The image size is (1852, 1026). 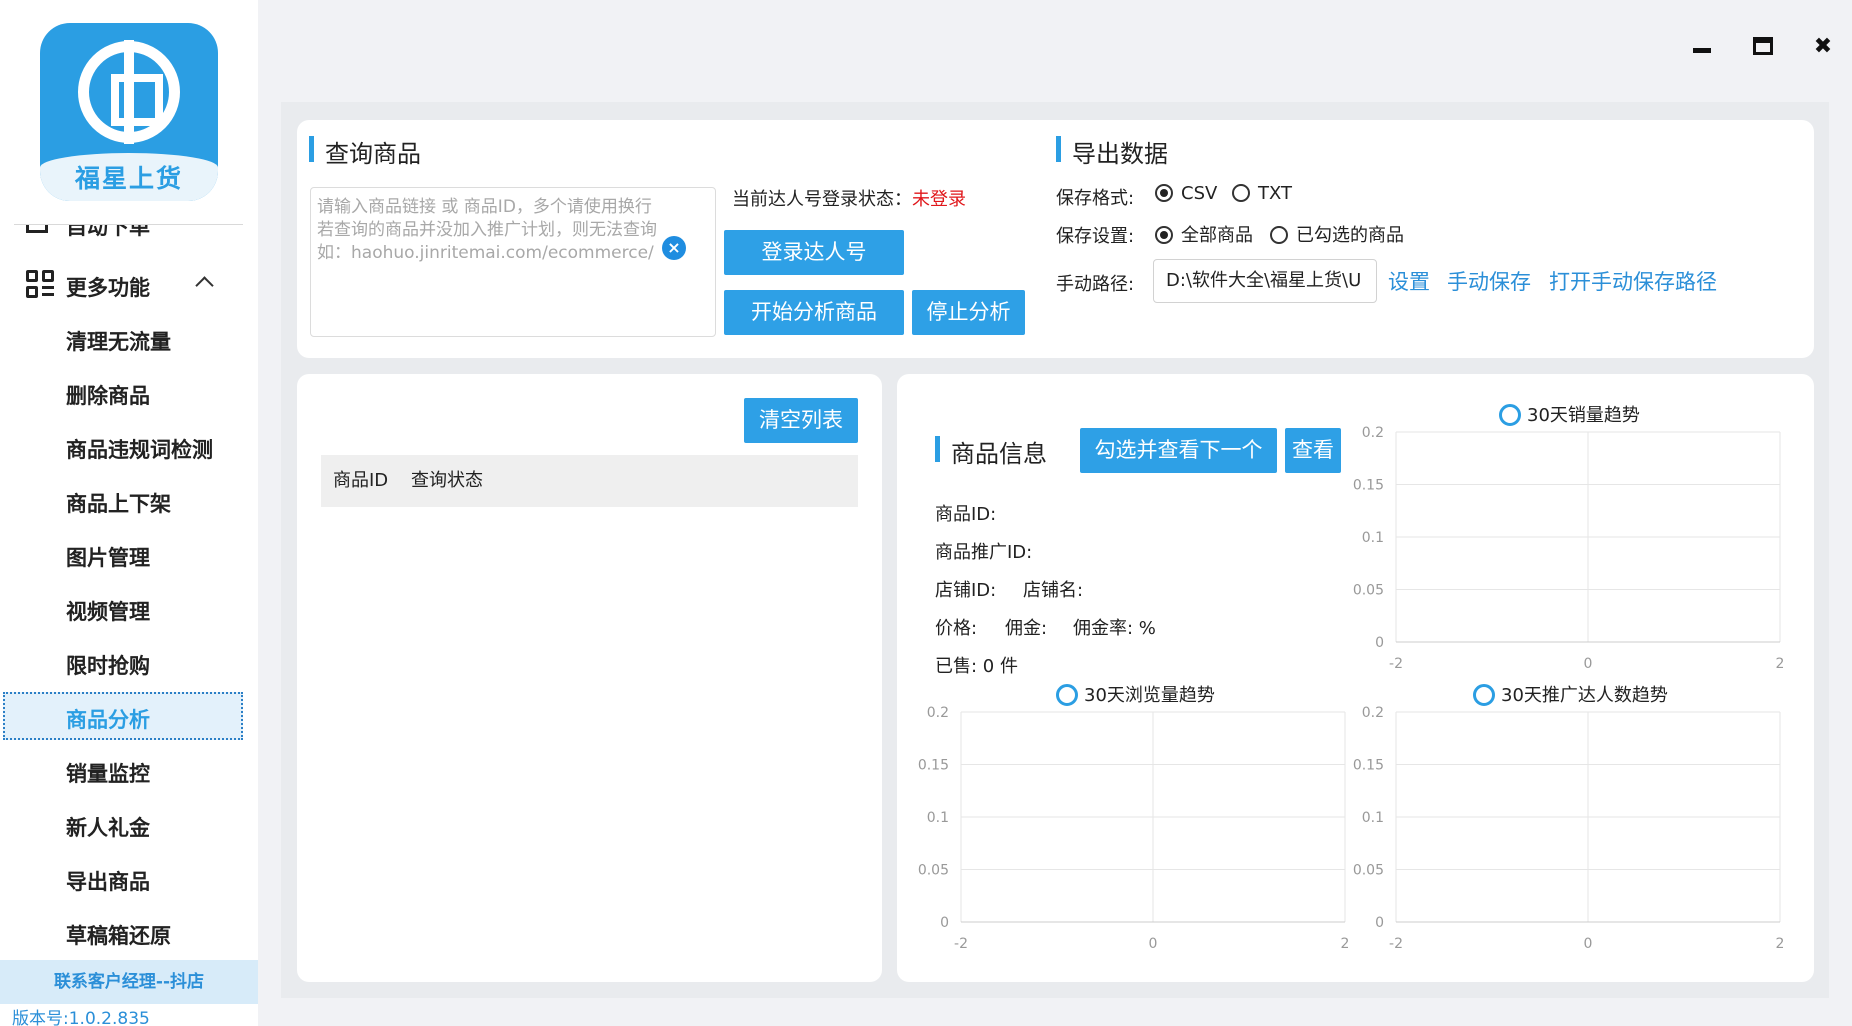 I want to click on grid-icon, so click(x=41, y=285).